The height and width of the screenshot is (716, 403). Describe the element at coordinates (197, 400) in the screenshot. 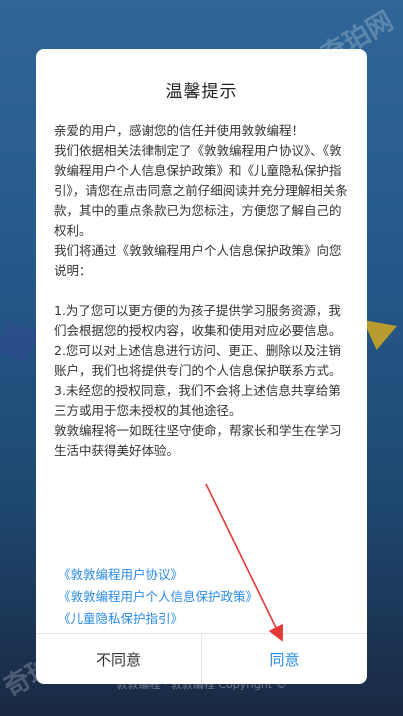

I see `paragraph-point-3: 3.未经您的授权同意，我们不会将上述信息共享给第三方或用于您未授权的其他途径。` at that location.